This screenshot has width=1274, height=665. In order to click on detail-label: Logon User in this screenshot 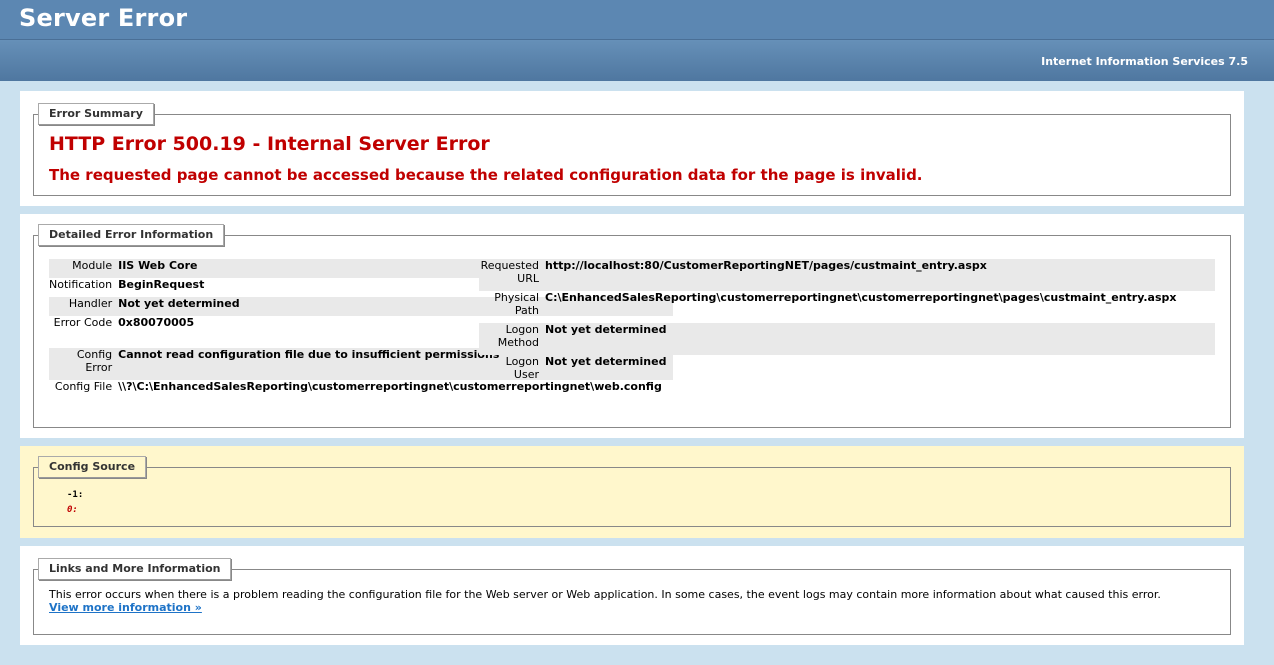, I will do `click(522, 368)`.